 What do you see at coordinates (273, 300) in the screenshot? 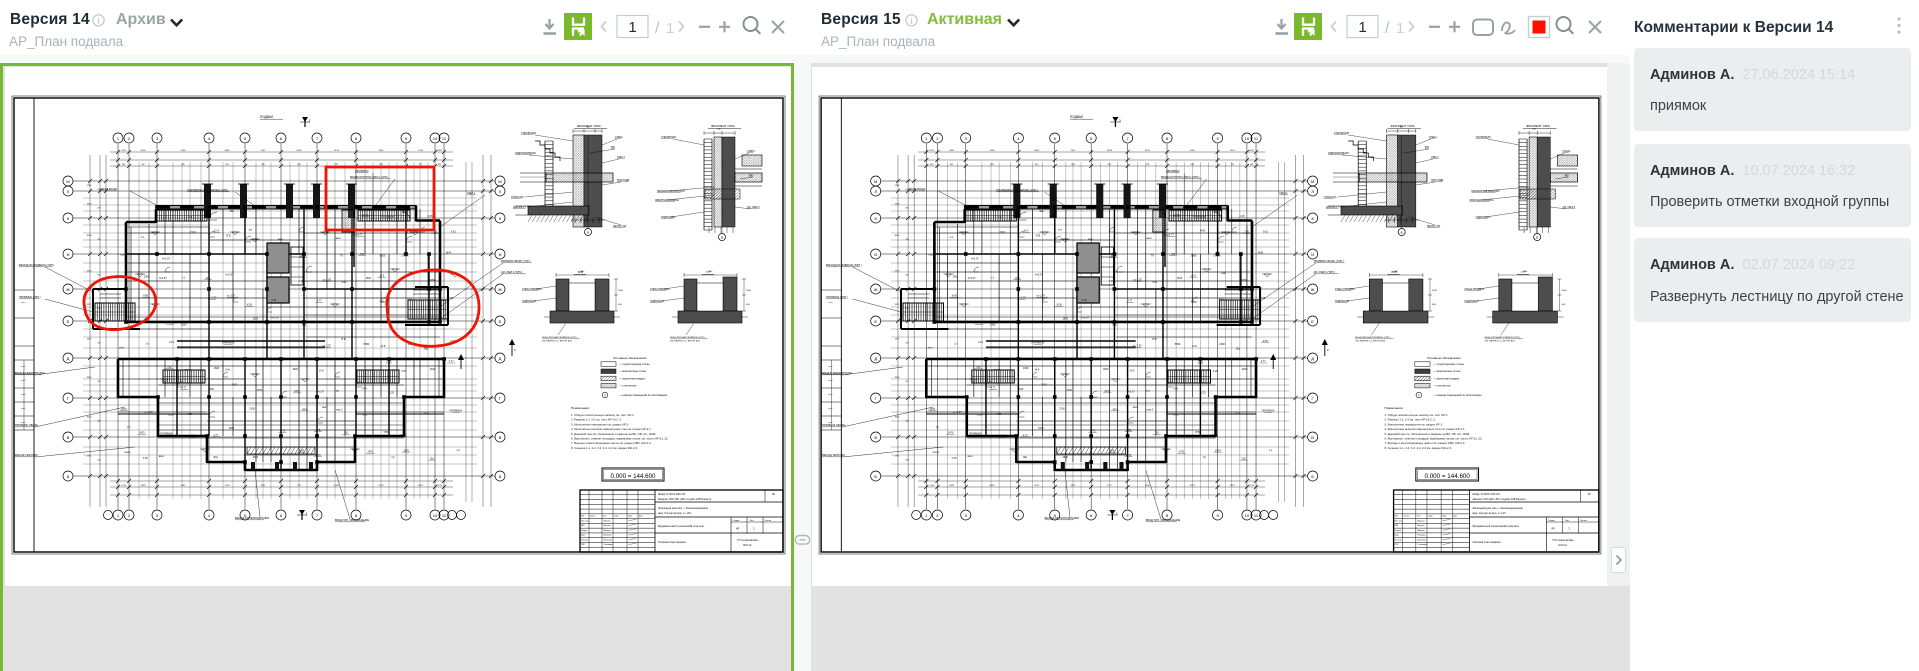
I see `svg-text: 3.18` at bounding box center [273, 300].